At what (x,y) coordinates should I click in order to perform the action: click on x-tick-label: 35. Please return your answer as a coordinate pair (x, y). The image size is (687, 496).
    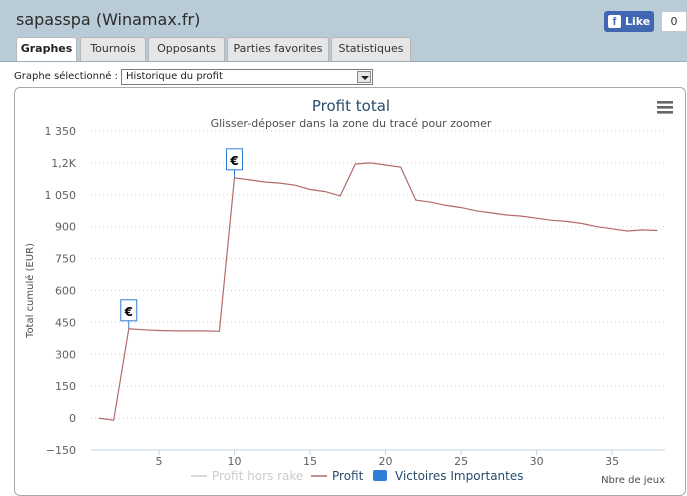
    Looking at the image, I should click on (612, 461).